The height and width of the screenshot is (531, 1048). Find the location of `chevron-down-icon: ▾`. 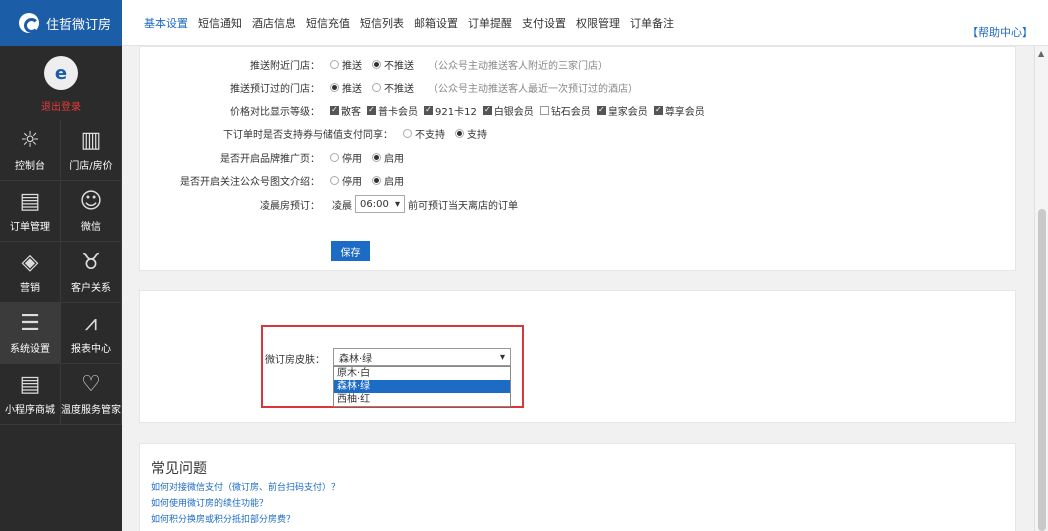

chevron-down-icon: ▾ is located at coordinates (397, 204).